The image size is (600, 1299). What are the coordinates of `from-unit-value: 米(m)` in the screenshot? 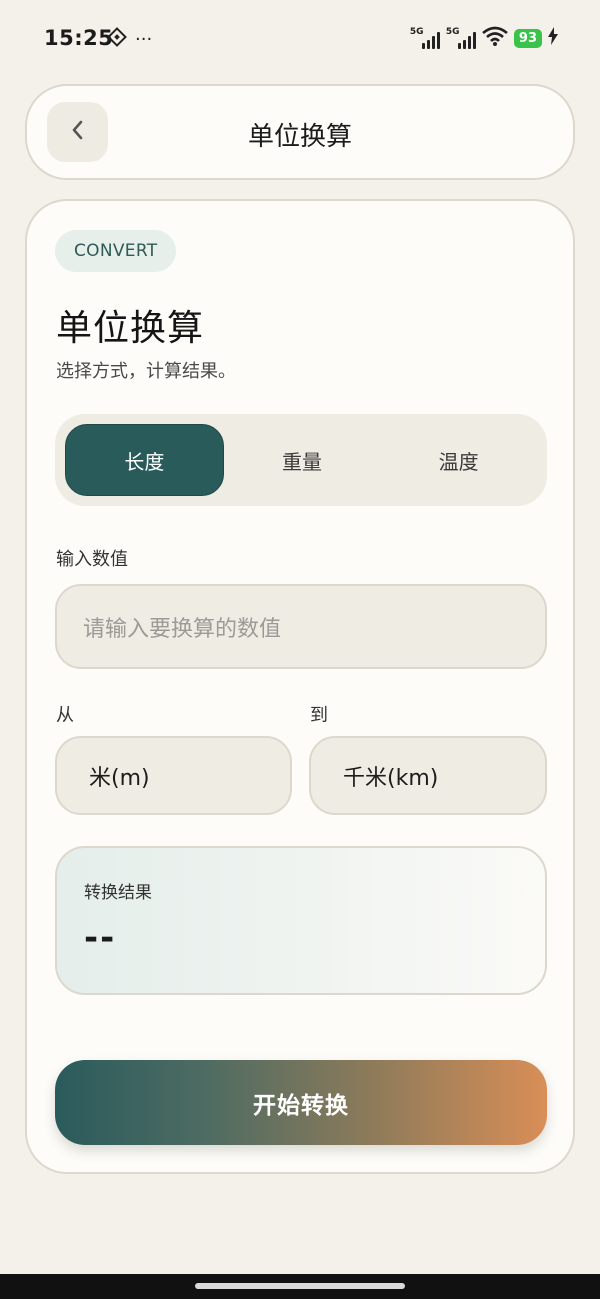 It's located at (119, 778).